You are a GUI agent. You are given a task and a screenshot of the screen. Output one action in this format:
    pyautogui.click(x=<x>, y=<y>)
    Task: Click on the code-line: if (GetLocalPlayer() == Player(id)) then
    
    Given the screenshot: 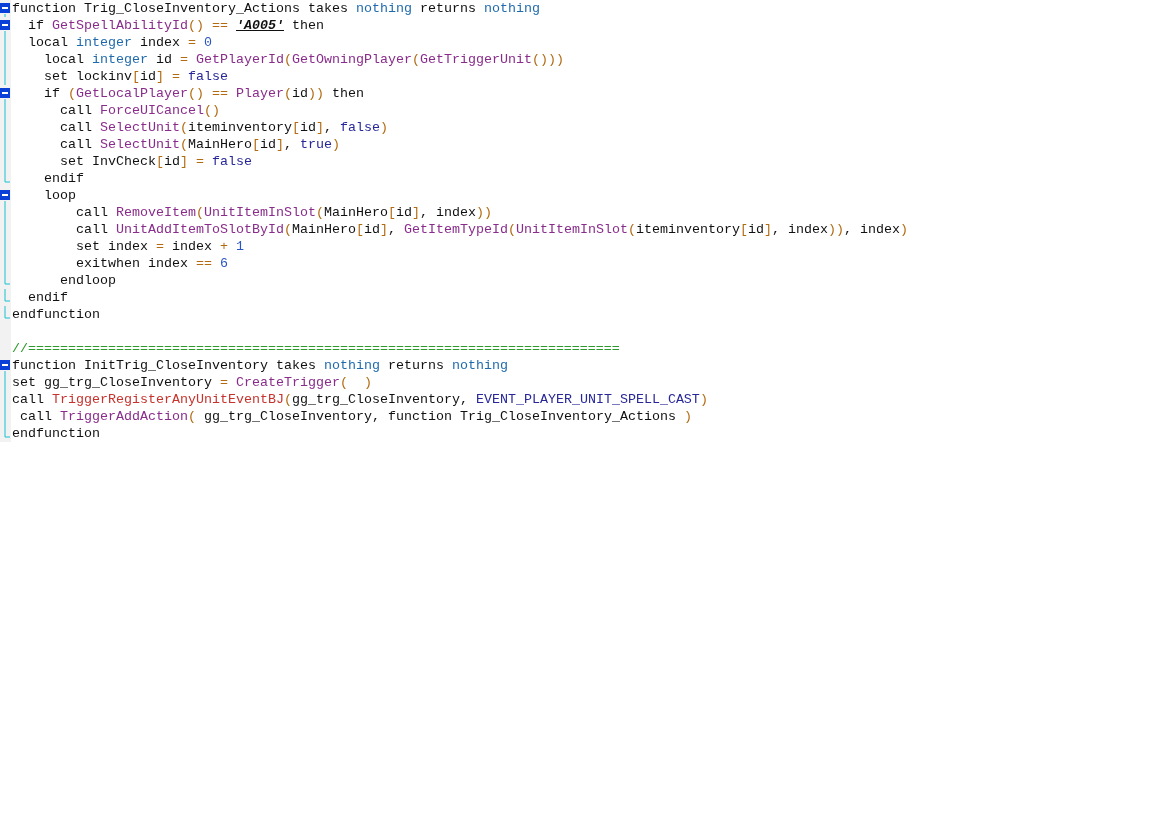 What is the action you would take?
    pyautogui.click(x=203, y=93)
    